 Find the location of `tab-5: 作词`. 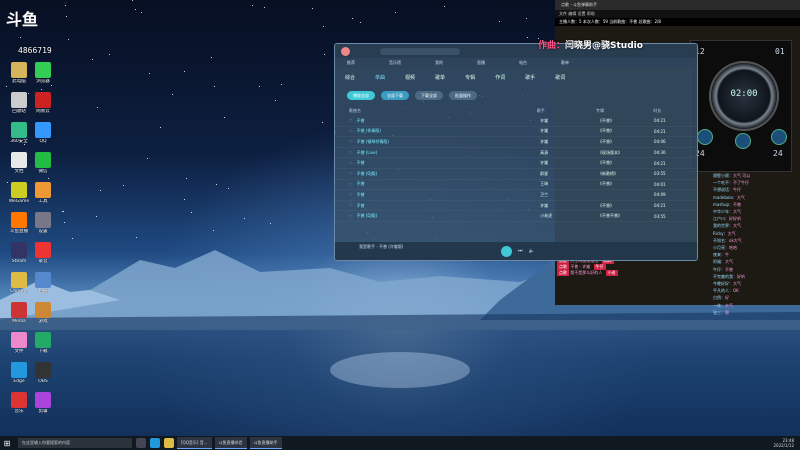

tab-5: 作词 is located at coordinates (500, 77).